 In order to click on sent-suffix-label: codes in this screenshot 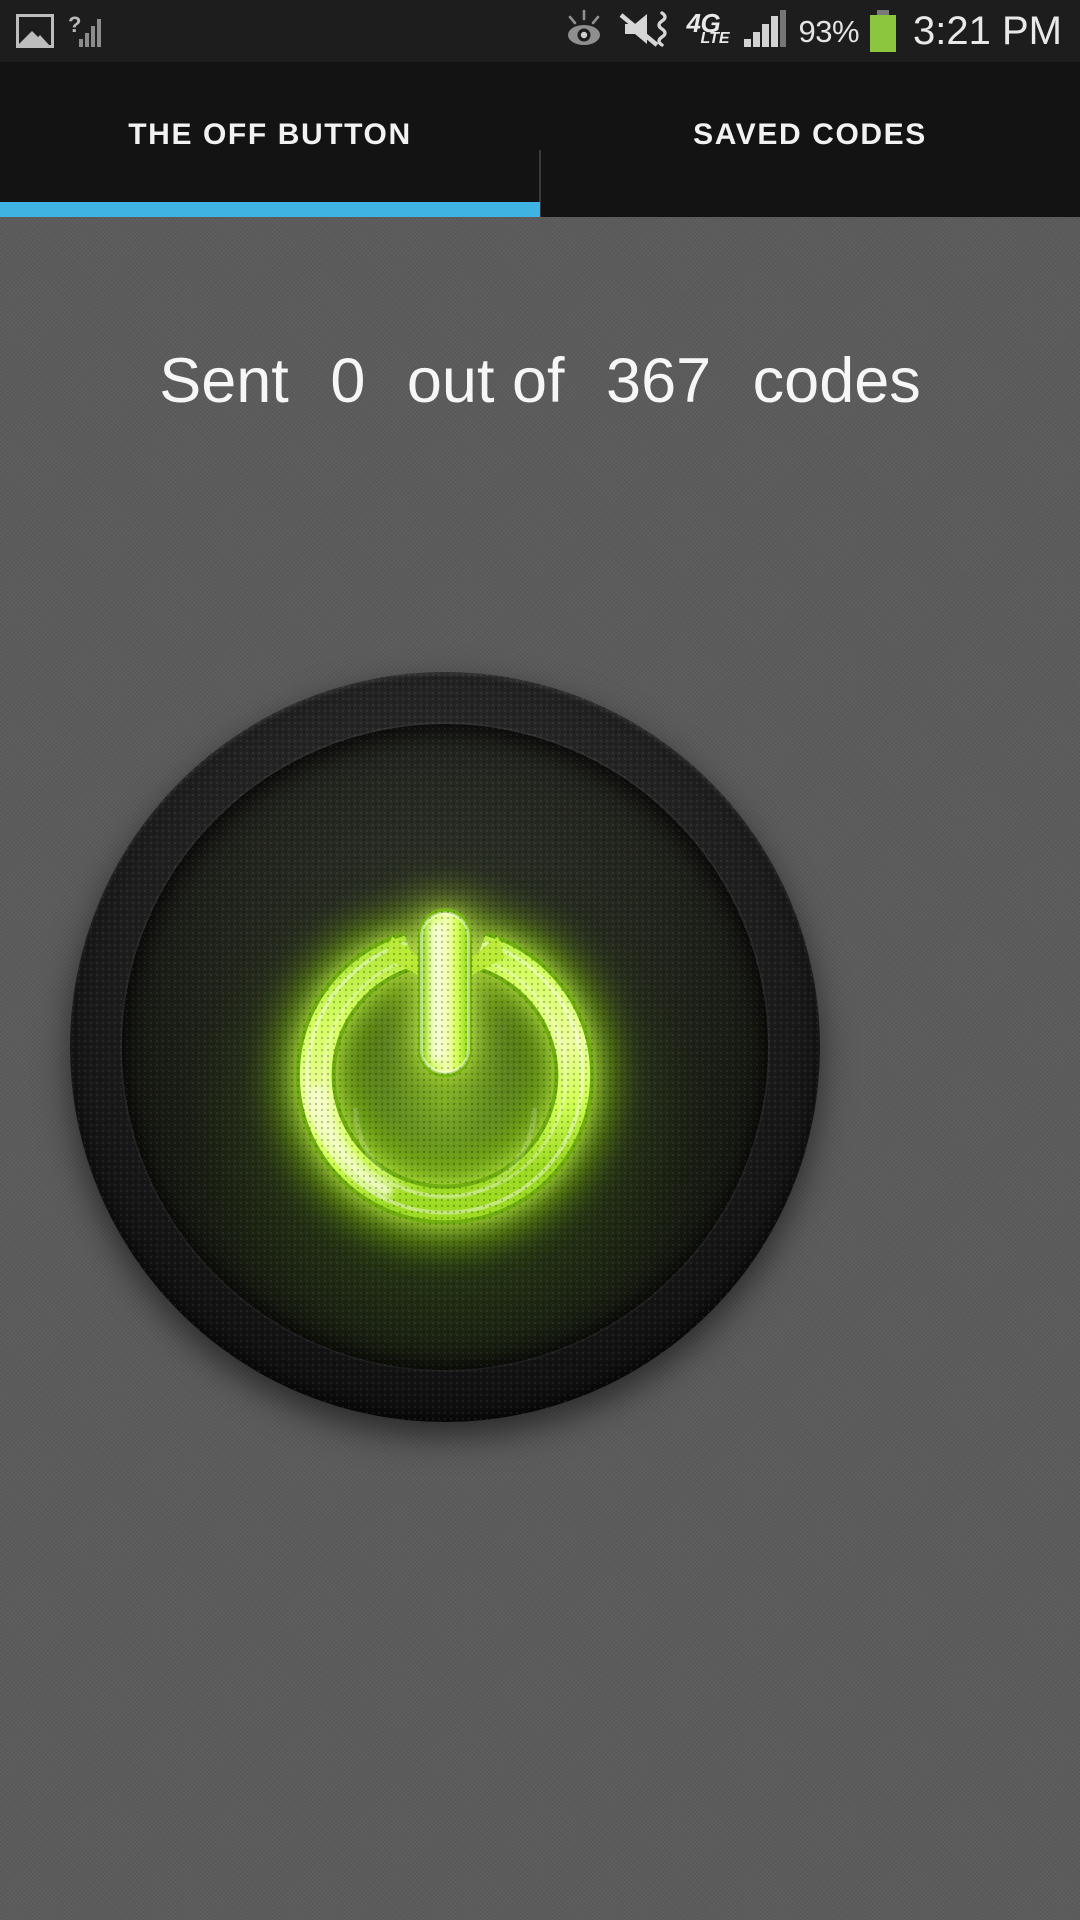, I will do `click(836, 381)`.